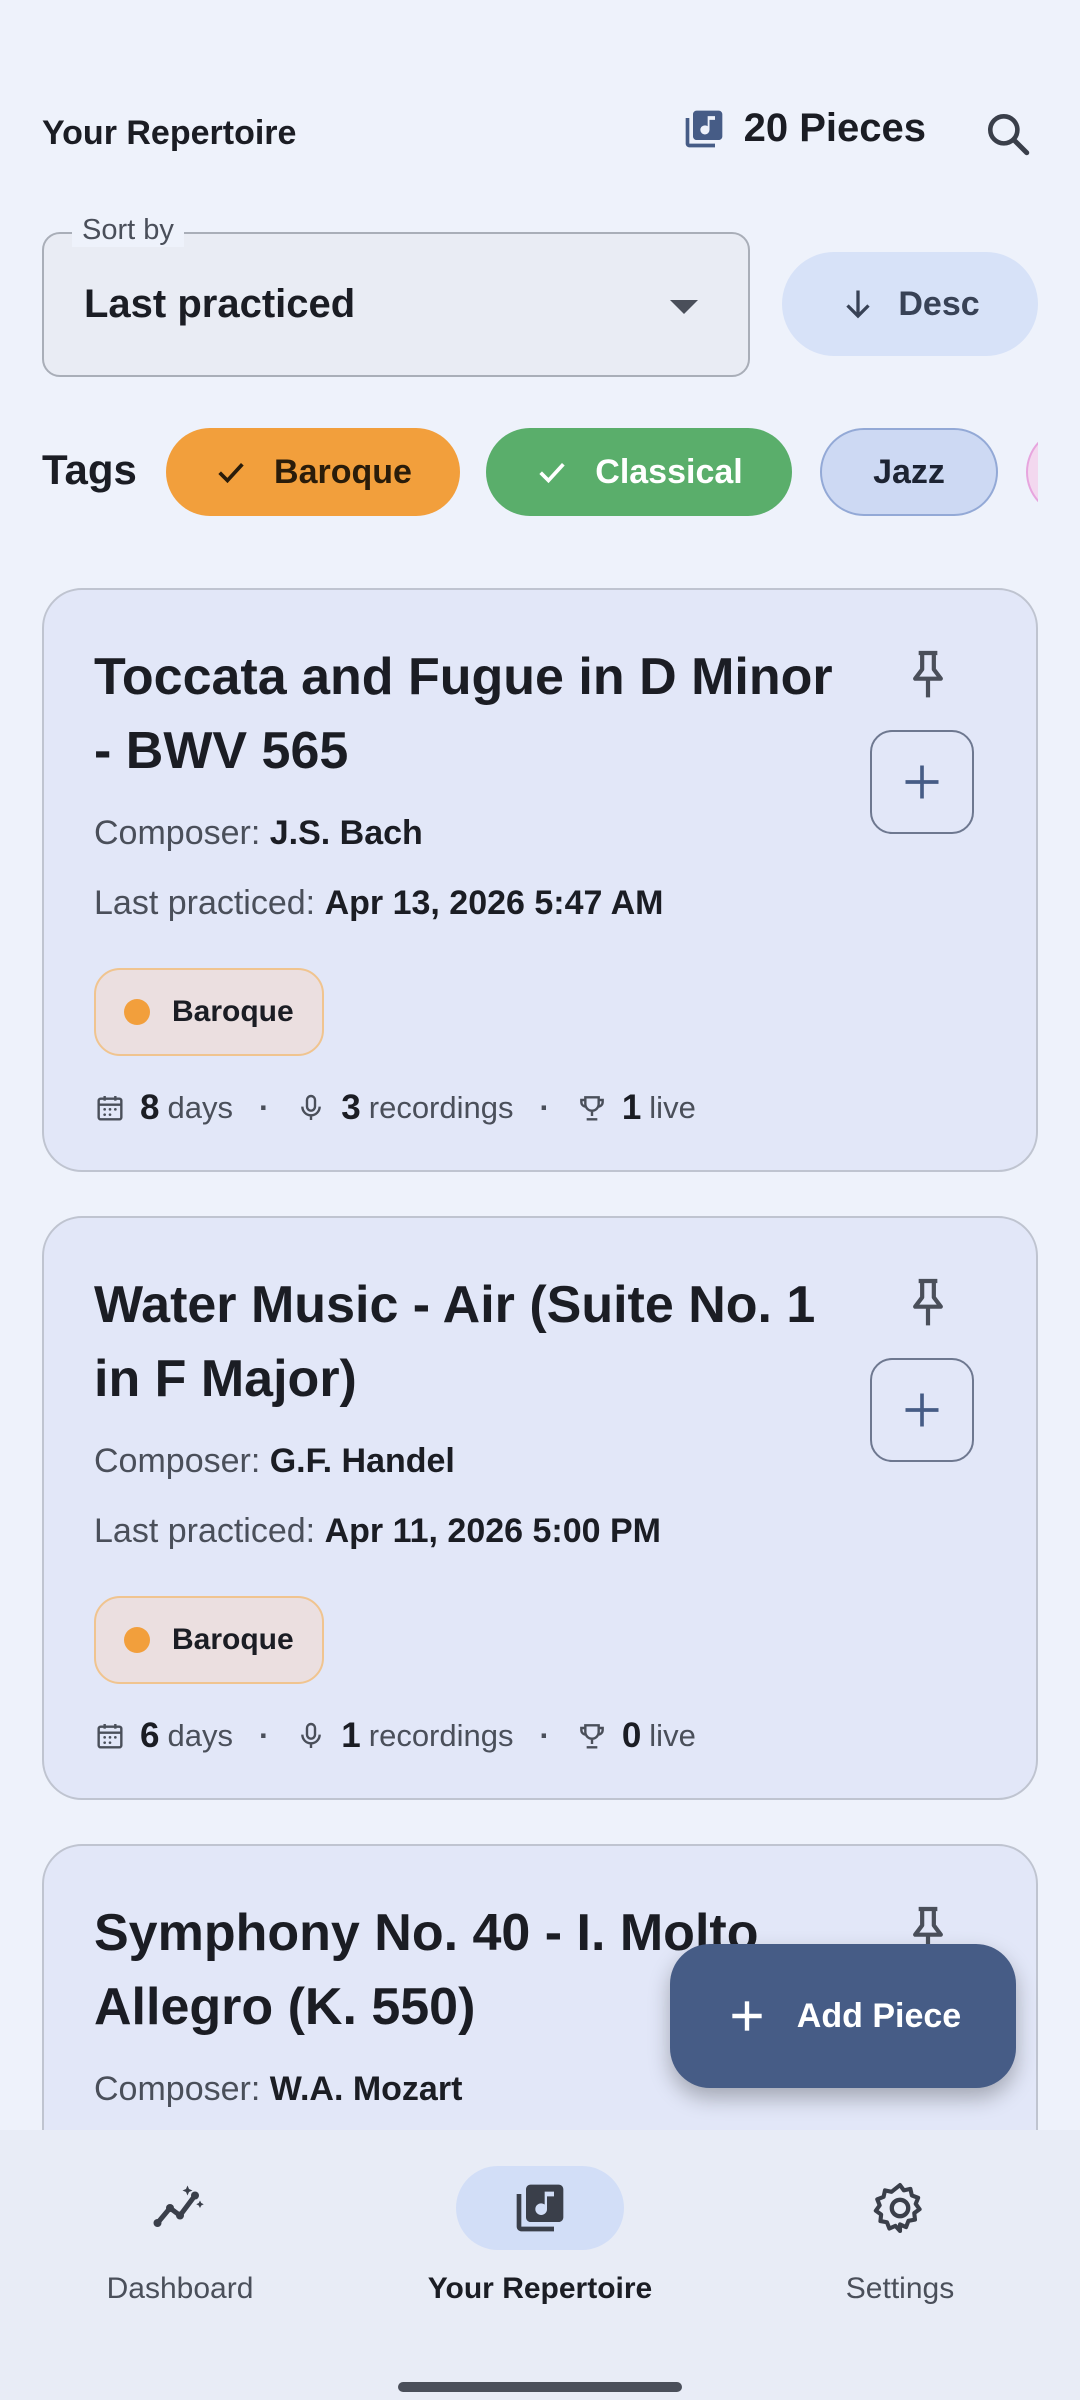  Describe the element at coordinates (395, 1108) in the screenshot. I see `piece-stats: 8 days · 3 recordings · 1 live` at that location.